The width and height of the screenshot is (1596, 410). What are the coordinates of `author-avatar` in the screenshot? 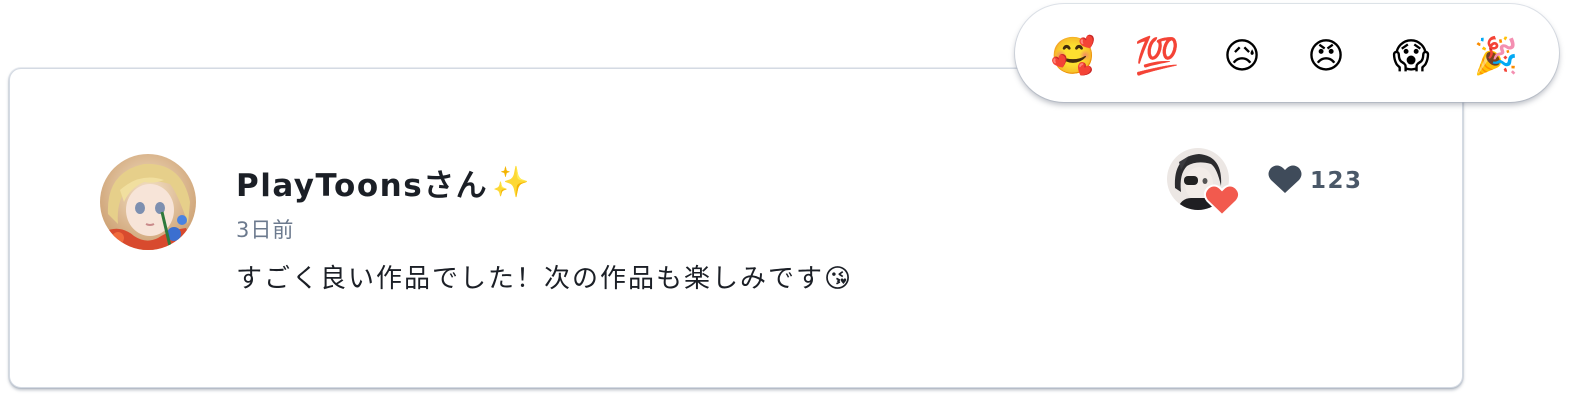 It's located at (148, 202).